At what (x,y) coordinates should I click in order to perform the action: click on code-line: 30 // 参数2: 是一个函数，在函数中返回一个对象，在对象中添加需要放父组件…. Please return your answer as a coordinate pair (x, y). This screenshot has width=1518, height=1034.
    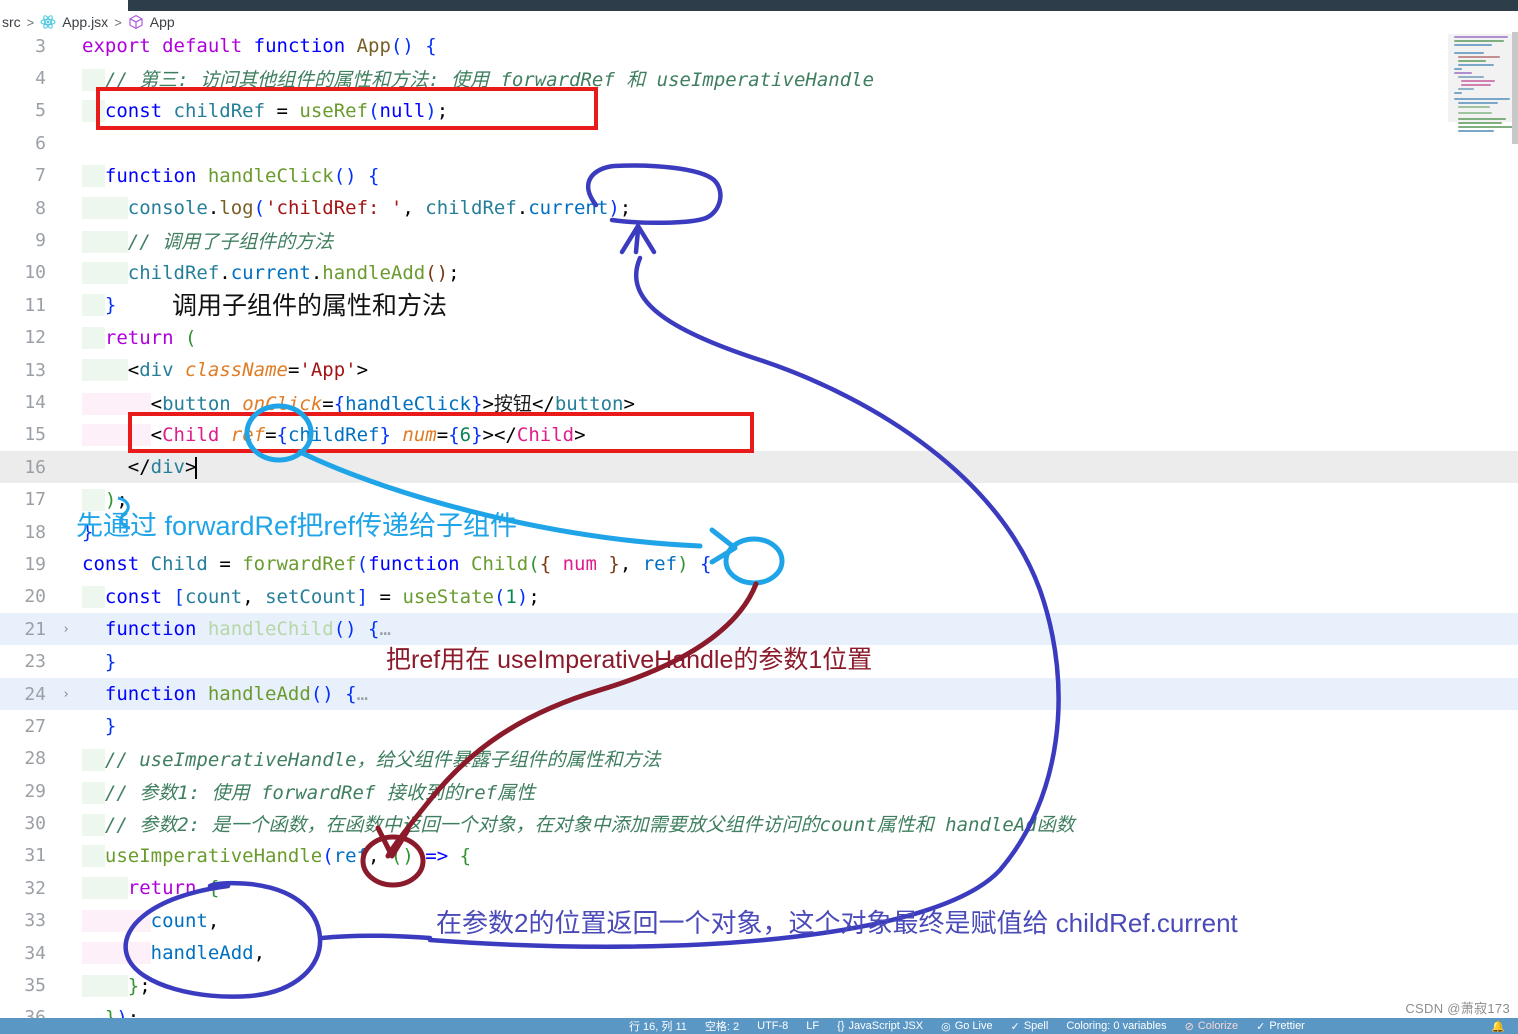
    Looking at the image, I should click on (759, 823).